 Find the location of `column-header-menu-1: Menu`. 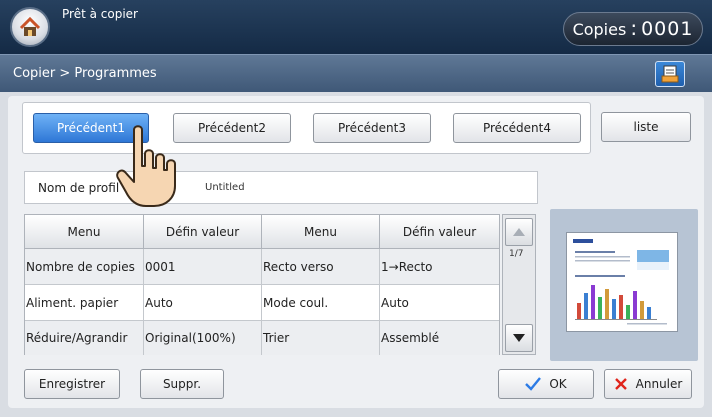

column-header-menu-1: Menu is located at coordinates (84, 232).